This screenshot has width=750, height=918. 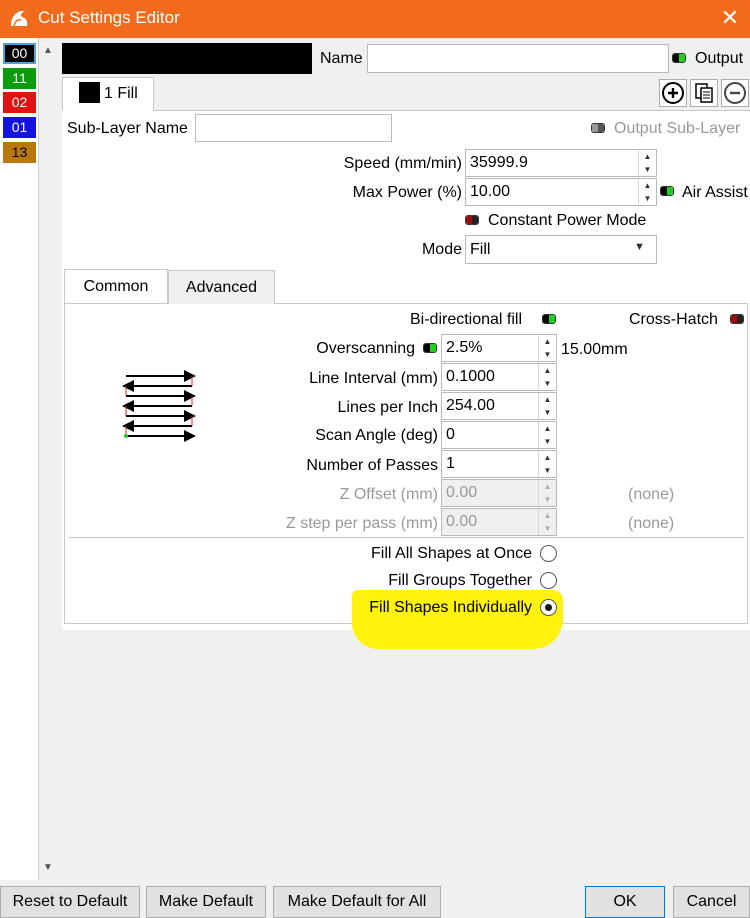 What do you see at coordinates (376, 435) in the screenshot?
I see `scan-angle-label: Scan Angle (deg)` at bounding box center [376, 435].